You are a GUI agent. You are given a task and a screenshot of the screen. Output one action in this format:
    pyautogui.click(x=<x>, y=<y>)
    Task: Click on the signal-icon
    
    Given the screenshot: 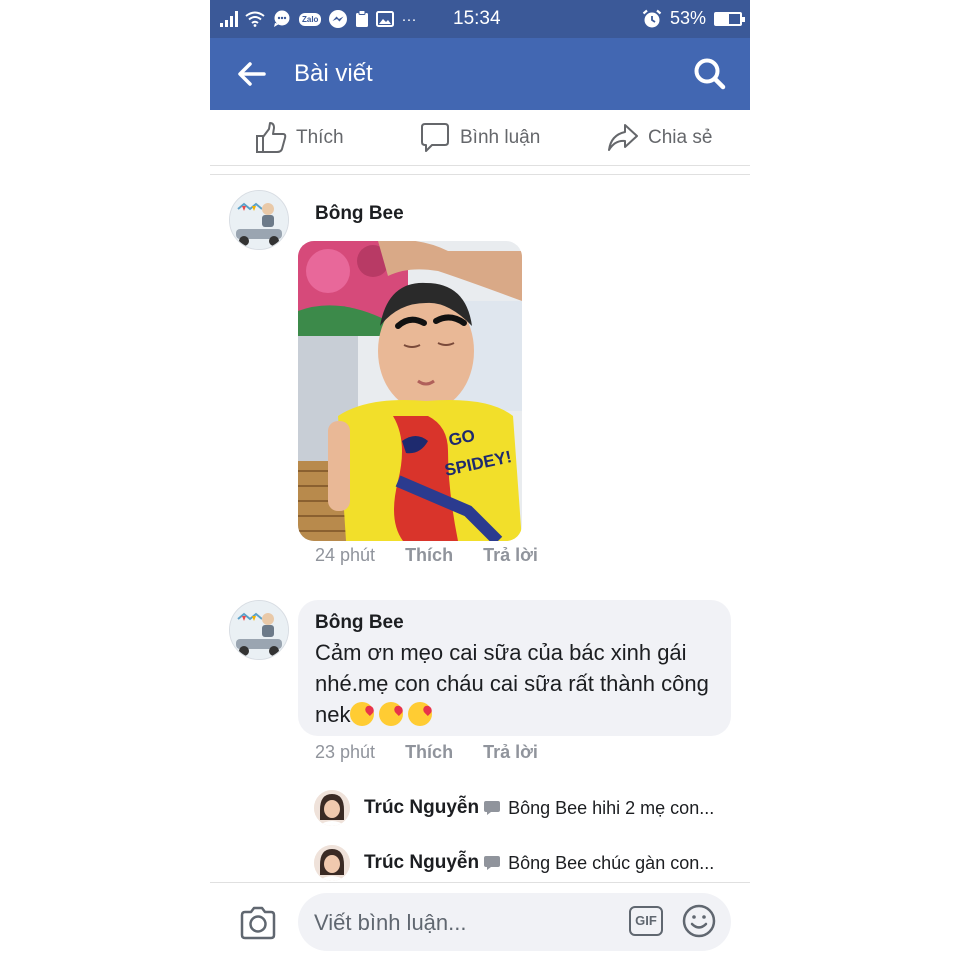 What is the action you would take?
    pyautogui.click(x=229, y=19)
    